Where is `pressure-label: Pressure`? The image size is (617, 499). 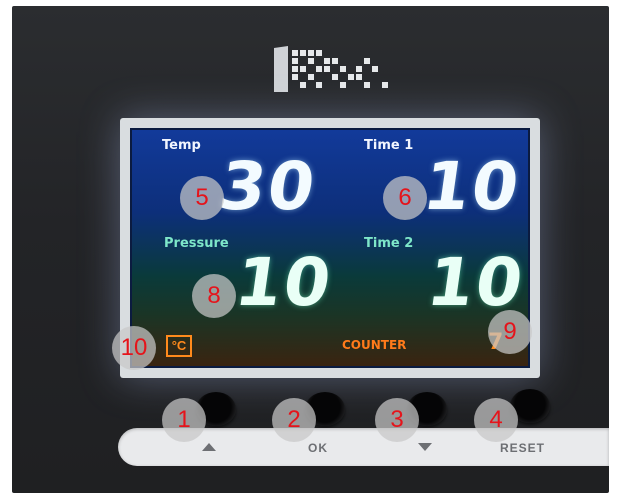
pressure-label: Pressure is located at coordinates (196, 243).